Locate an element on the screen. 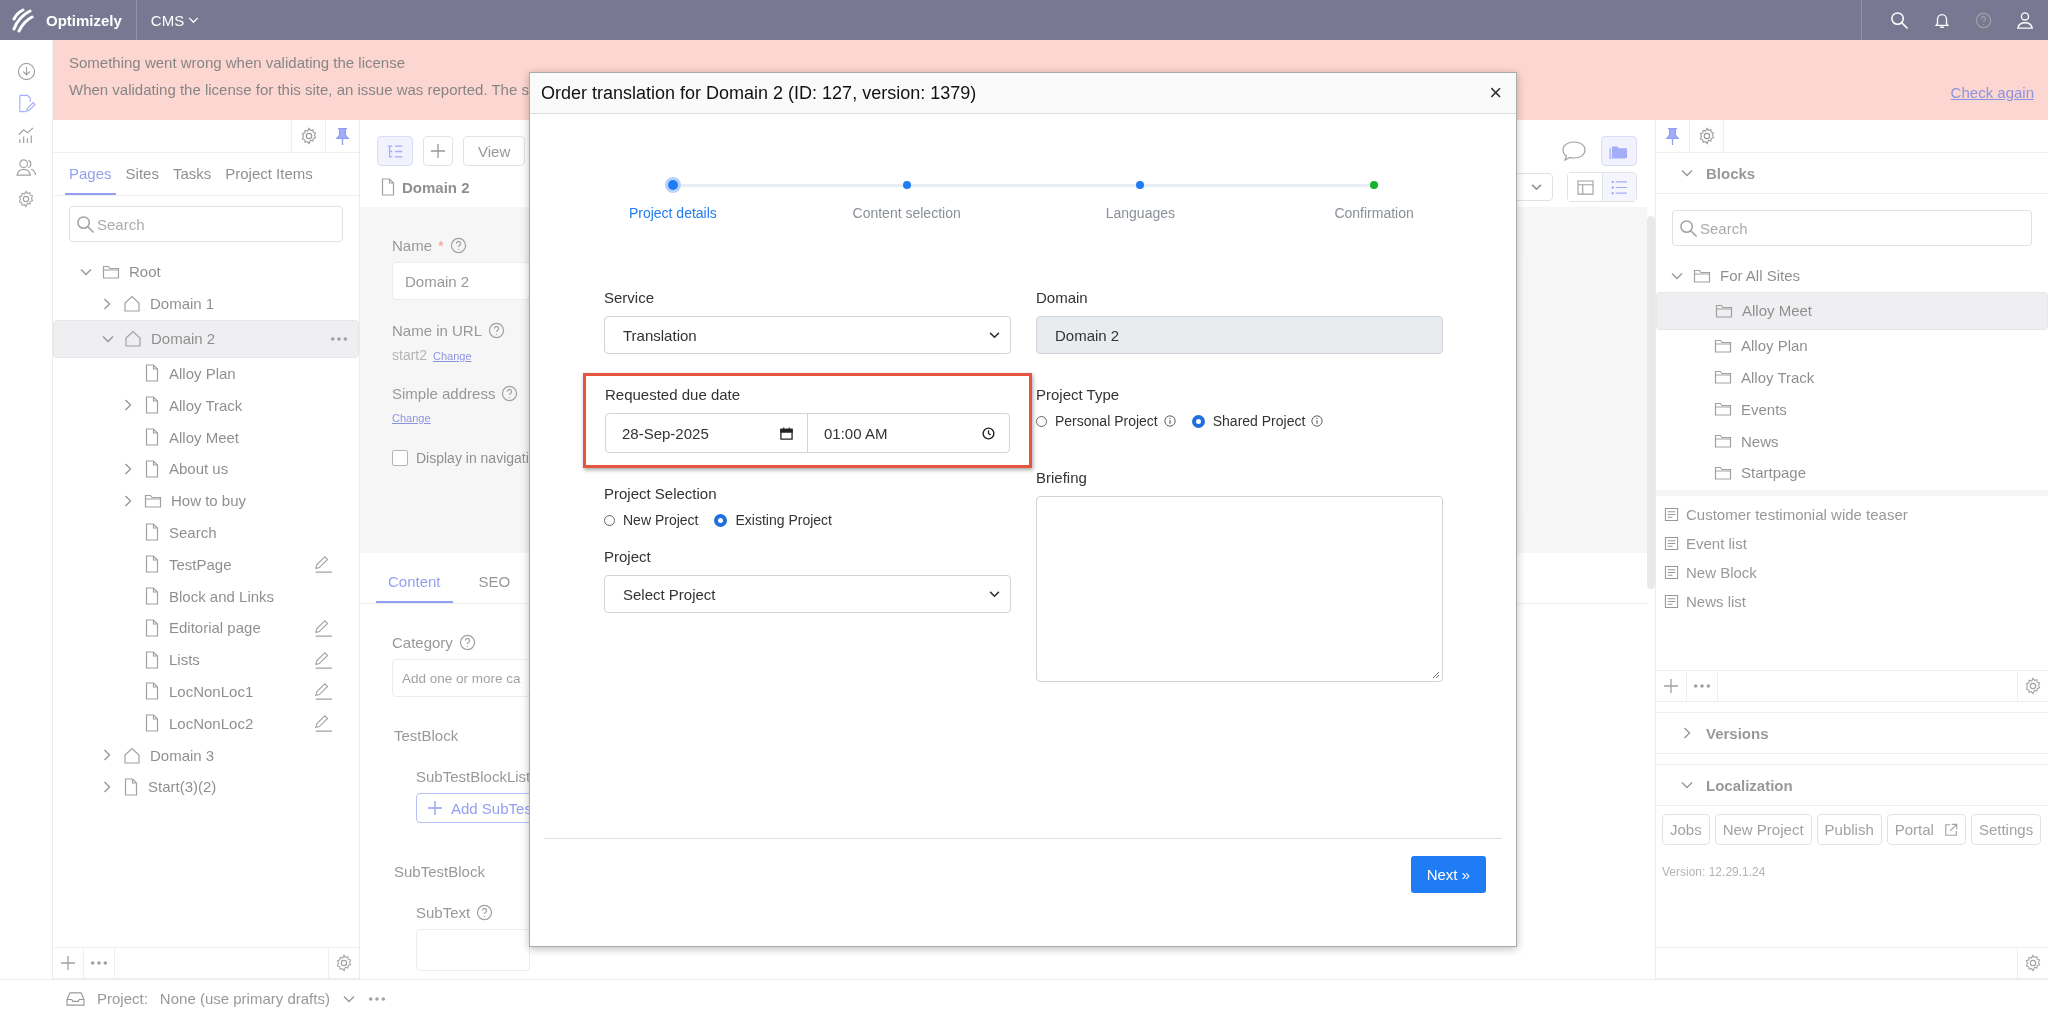  localization-button: Settings is located at coordinates (2006, 829).